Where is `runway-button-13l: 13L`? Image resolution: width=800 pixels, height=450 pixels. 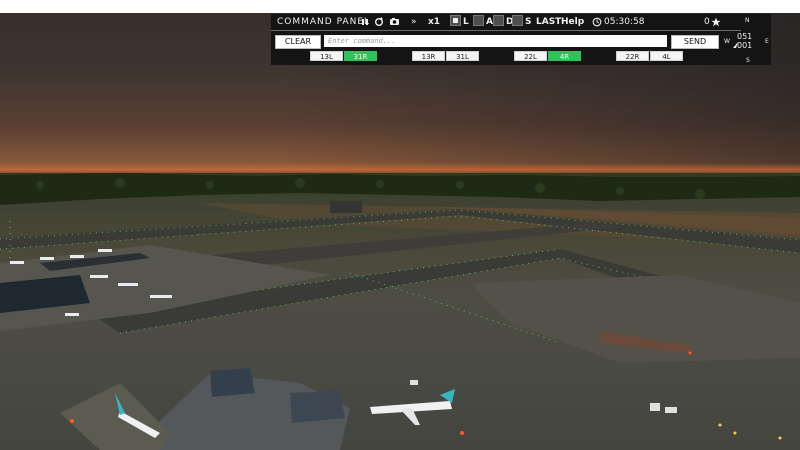 runway-button-13l: 13L is located at coordinates (326, 56).